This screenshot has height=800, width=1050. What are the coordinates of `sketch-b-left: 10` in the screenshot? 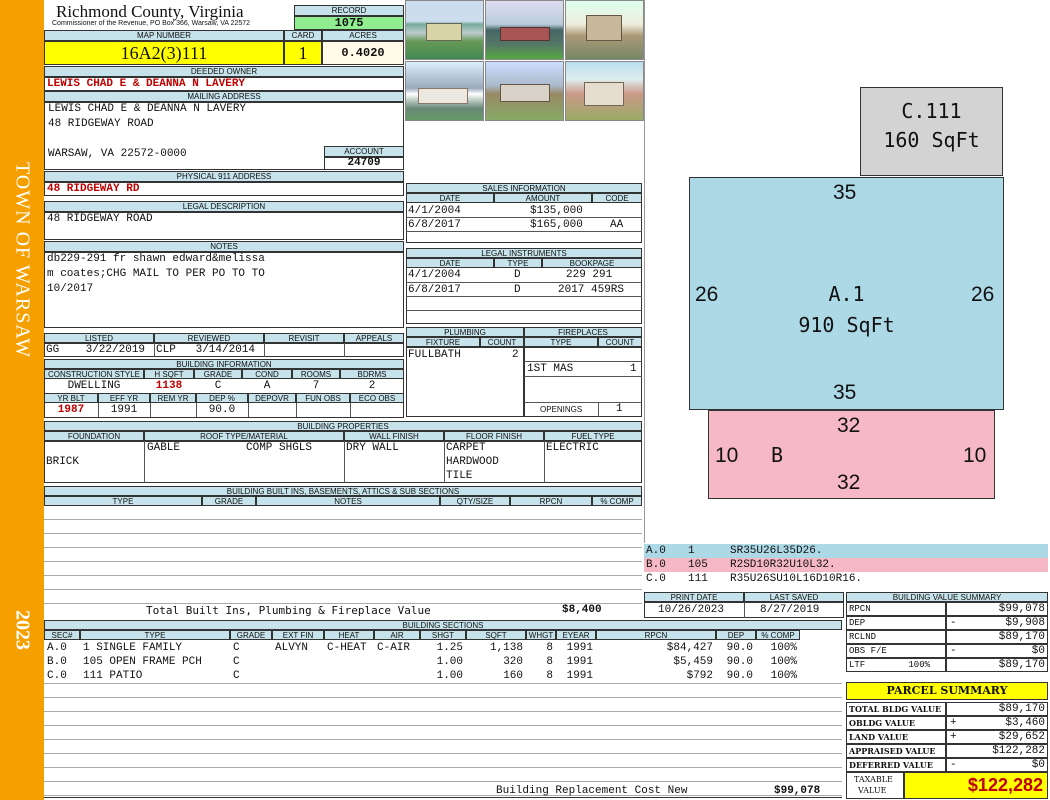 It's located at (727, 455).